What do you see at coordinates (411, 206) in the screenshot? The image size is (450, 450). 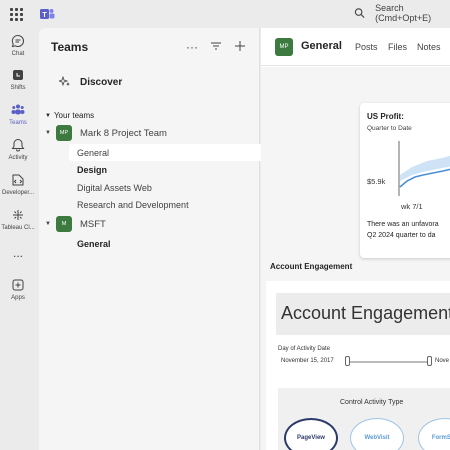 I see `x-axis-label: wk 7/1` at bounding box center [411, 206].